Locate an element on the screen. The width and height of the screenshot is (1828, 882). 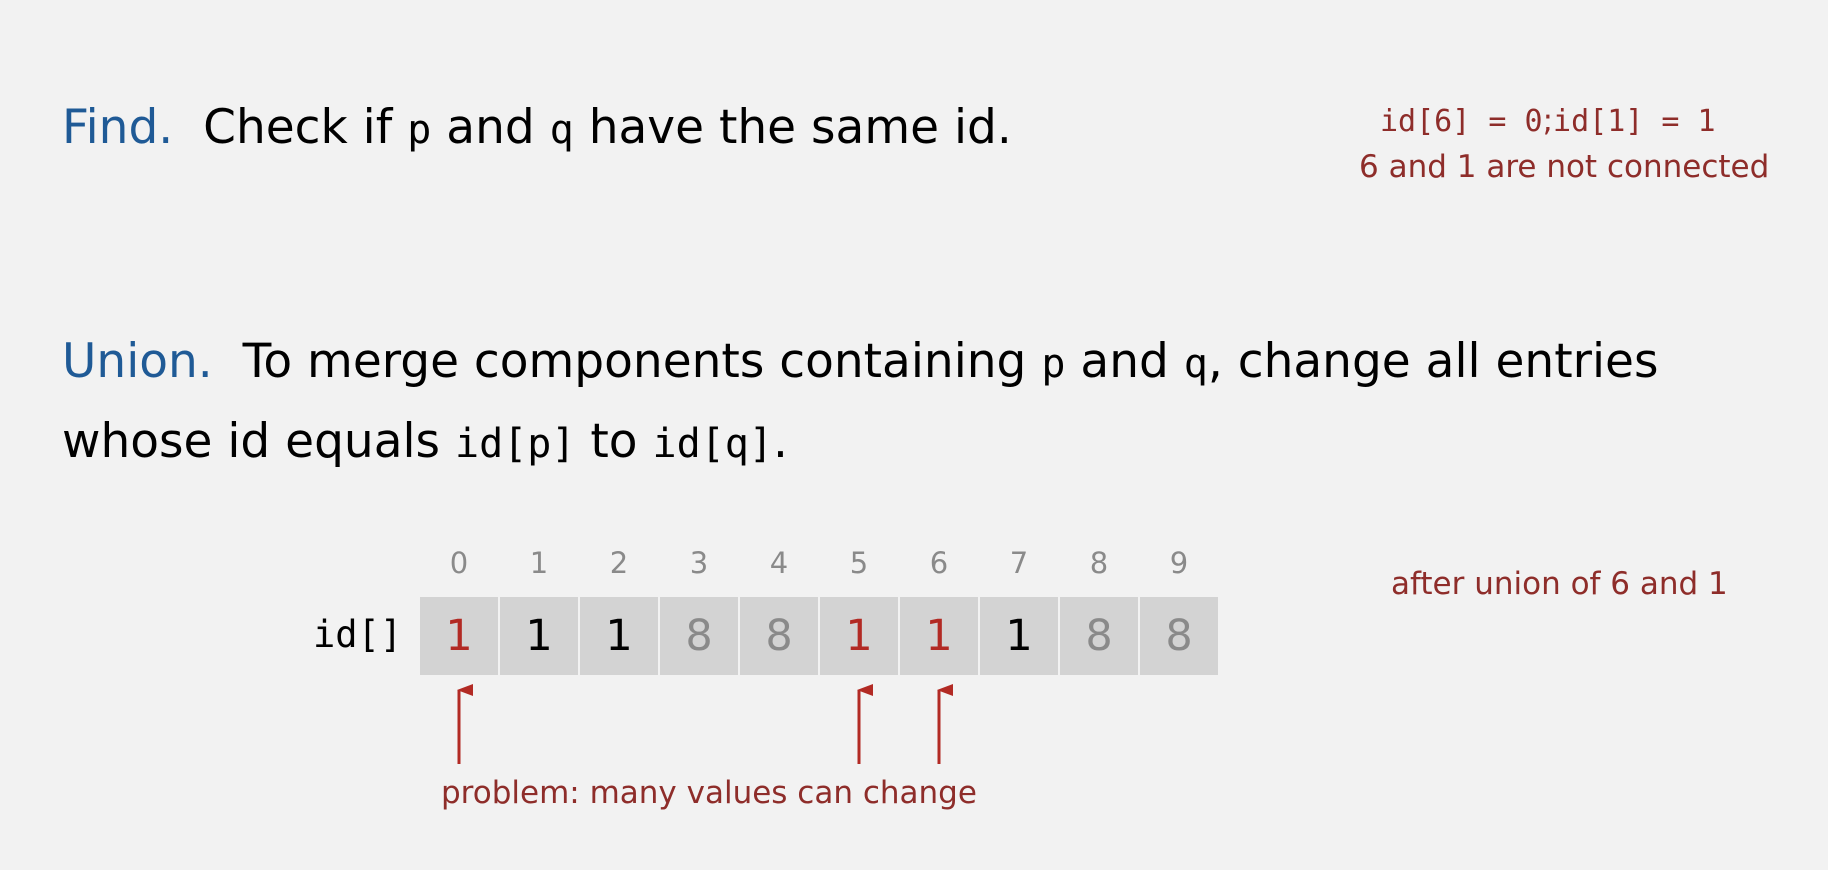
array-index: 6 is located at coordinates (939, 563).